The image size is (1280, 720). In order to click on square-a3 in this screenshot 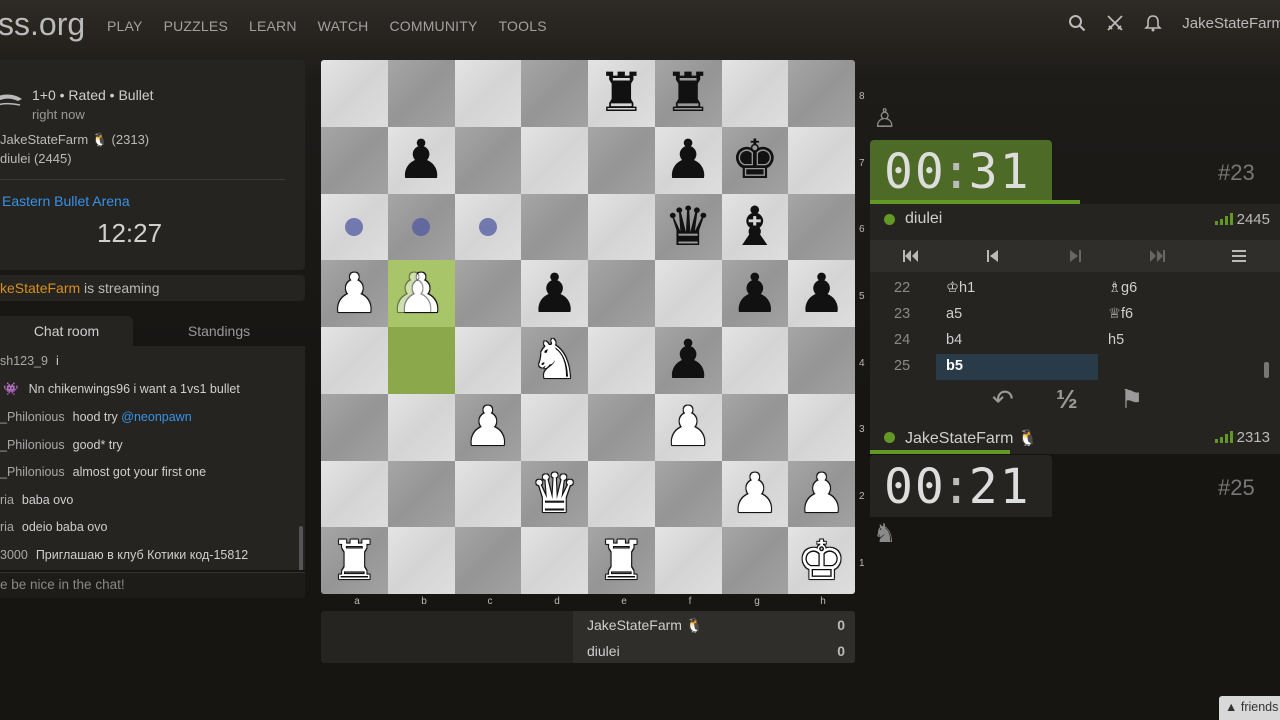, I will do `click(354, 427)`.